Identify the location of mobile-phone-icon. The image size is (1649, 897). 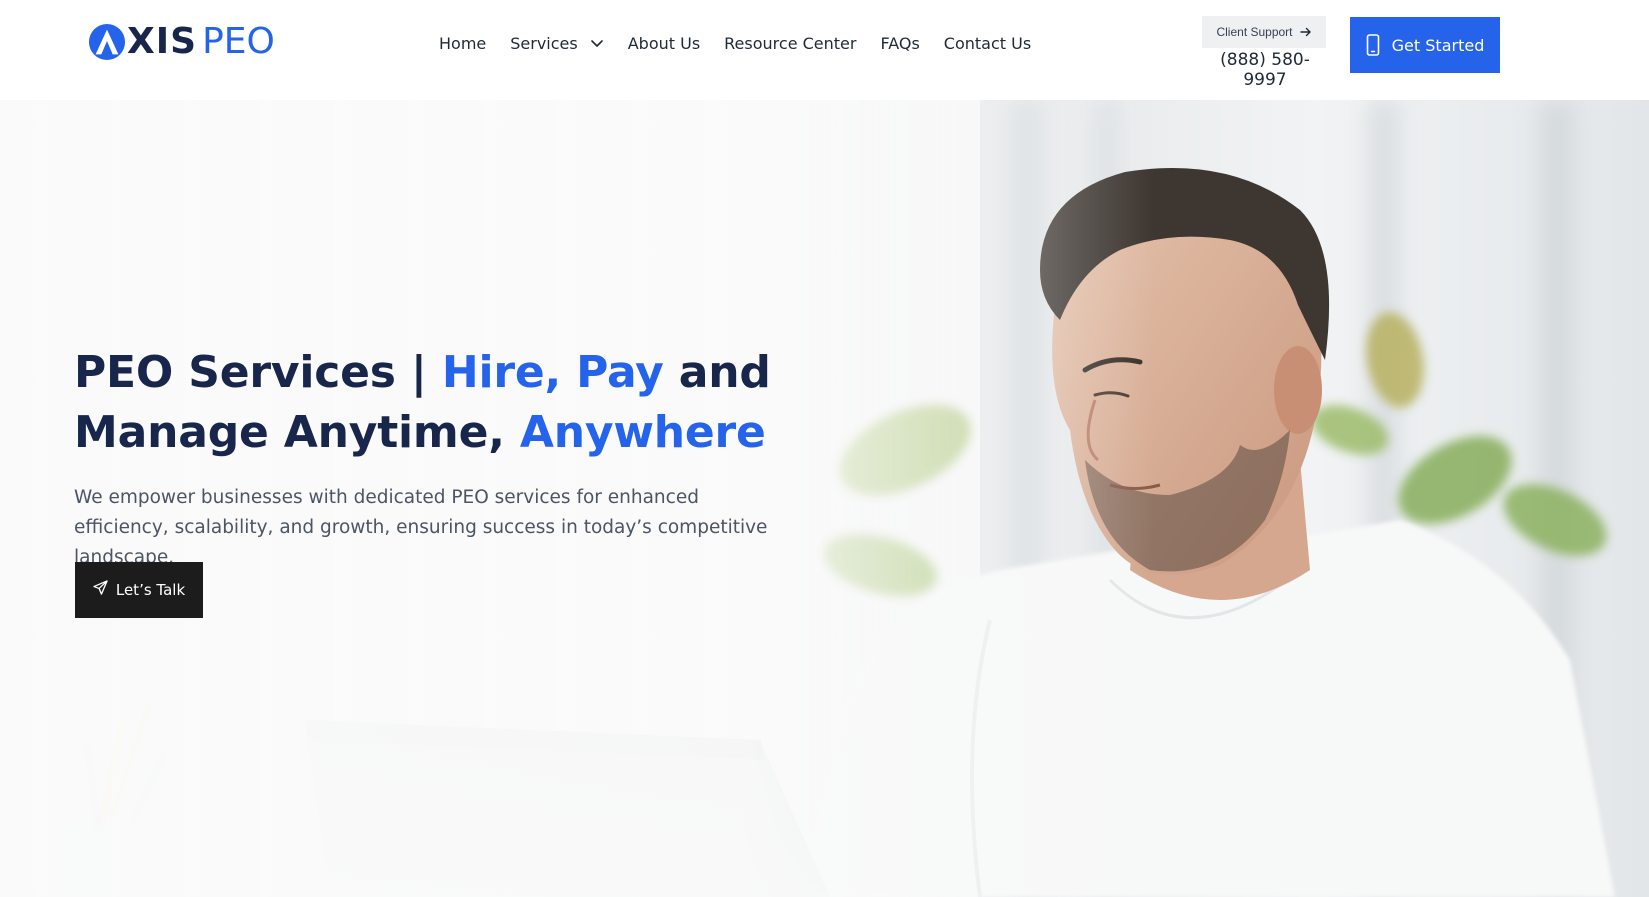
(1372, 45).